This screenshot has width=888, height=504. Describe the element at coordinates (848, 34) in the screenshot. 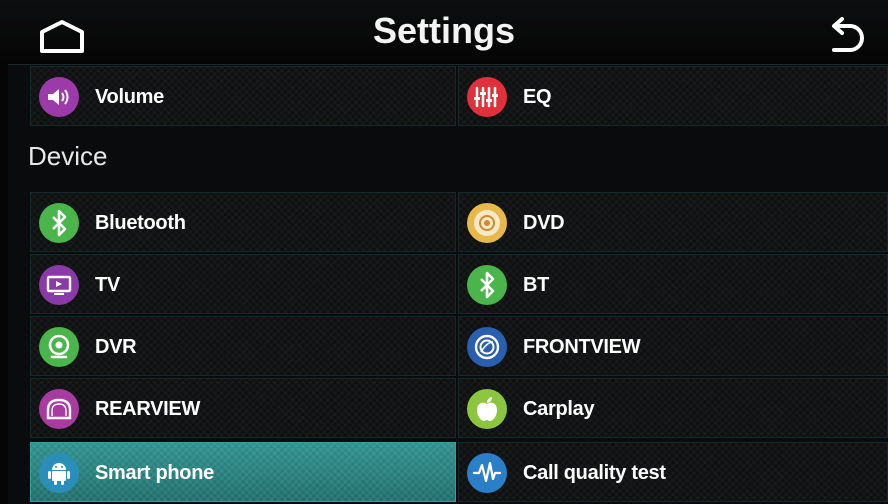

I see `back-arrow-icon` at that location.